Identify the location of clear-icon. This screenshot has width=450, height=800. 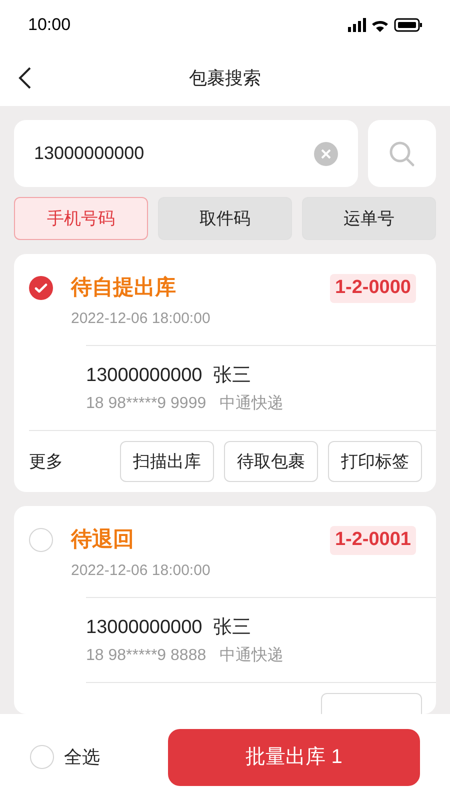
(326, 154).